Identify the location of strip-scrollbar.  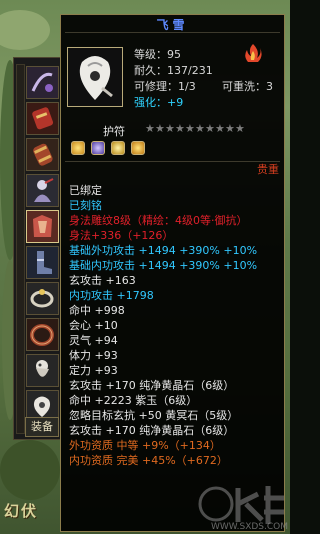
(20, 249).